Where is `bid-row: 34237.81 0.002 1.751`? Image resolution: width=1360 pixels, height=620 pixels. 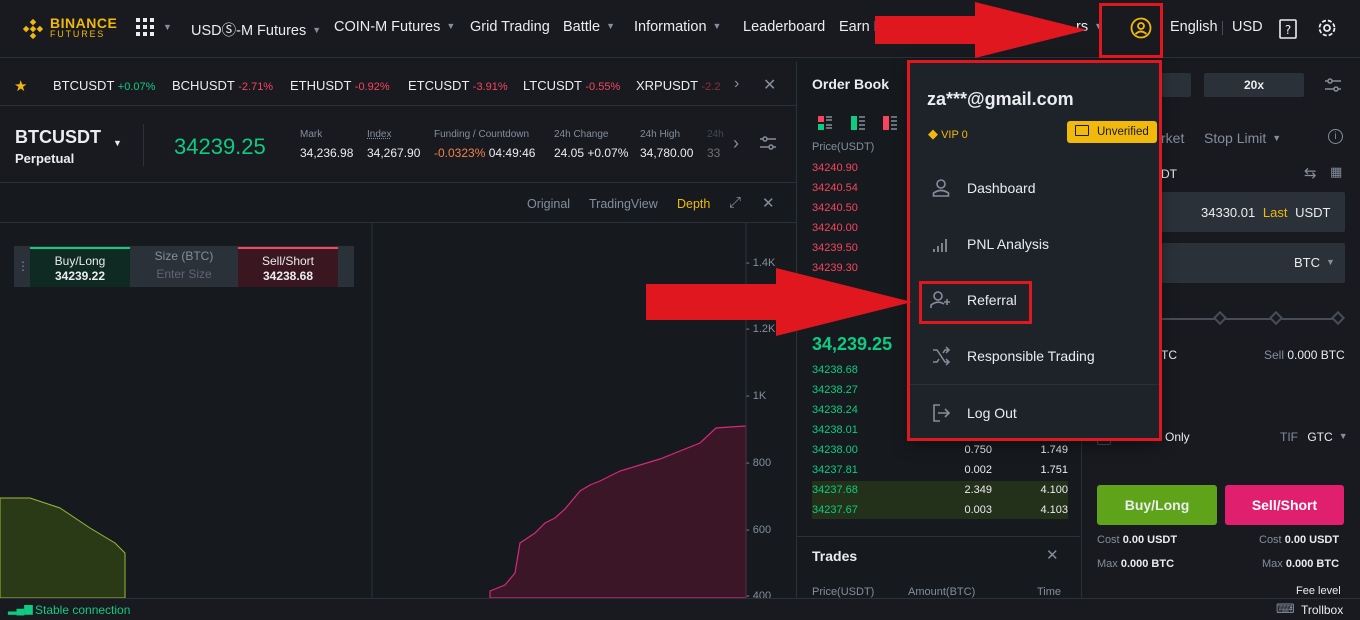 bid-row: 34237.81 0.002 1.751 is located at coordinates (940, 470).